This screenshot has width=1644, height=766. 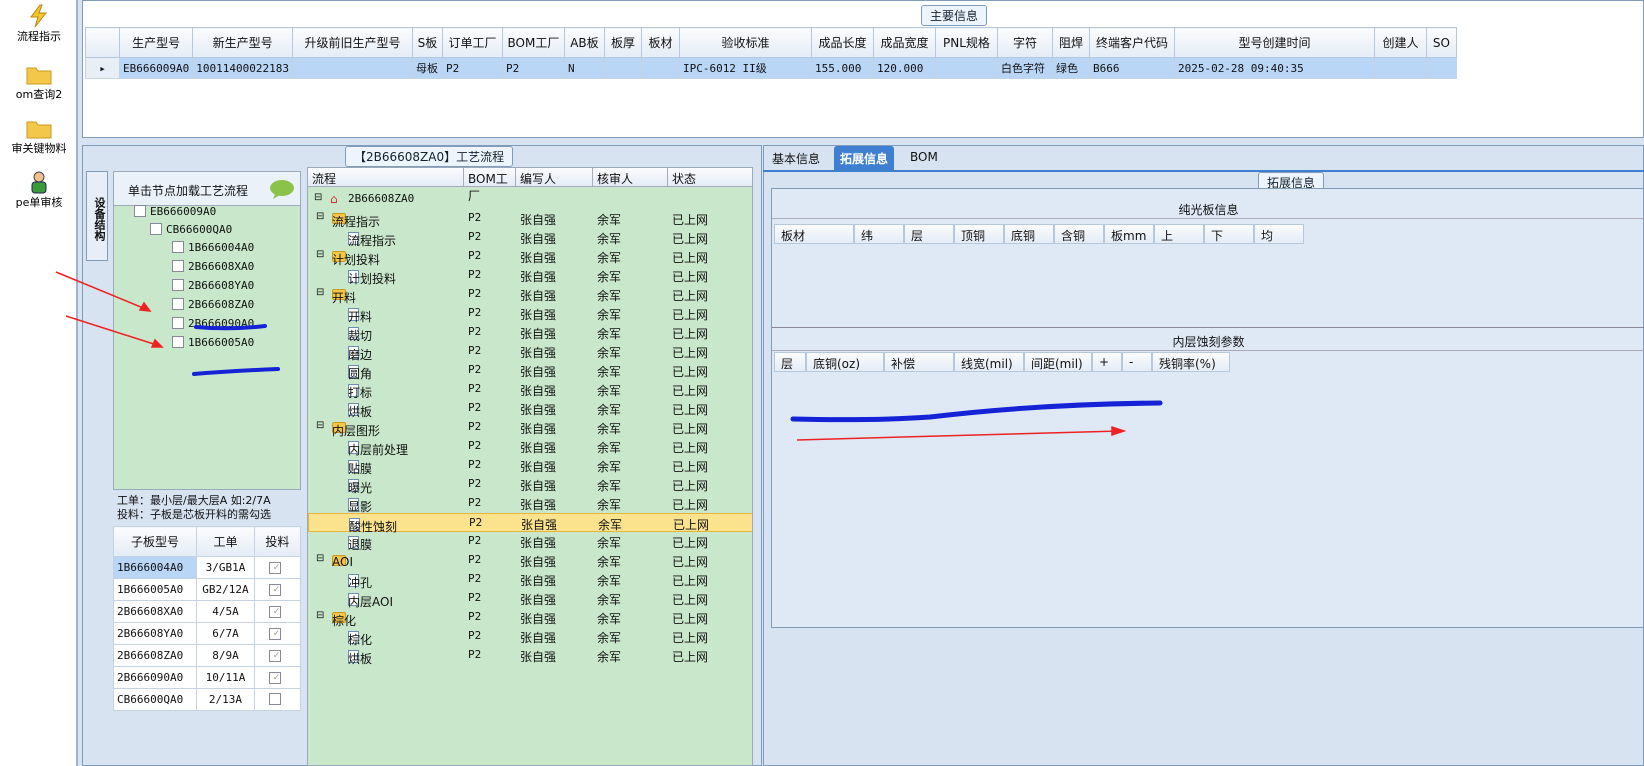 What do you see at coordinates (864, 158) in the screenshot?
I see `tab-extended-info: 拓展信息` at bounding box center [864, 158].